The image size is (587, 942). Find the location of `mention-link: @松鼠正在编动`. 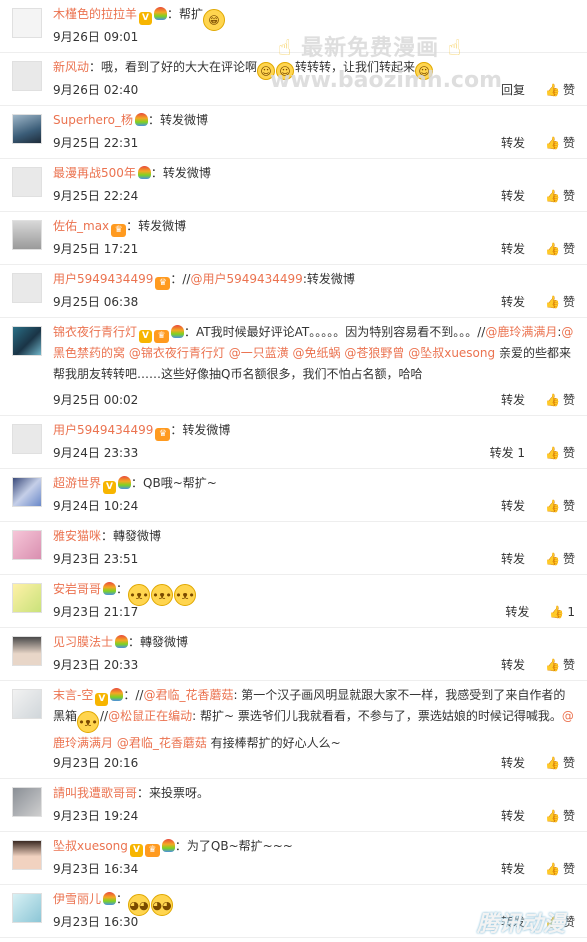

mention-link: @松鼠正在编动 is located at coordinates (150, 716).